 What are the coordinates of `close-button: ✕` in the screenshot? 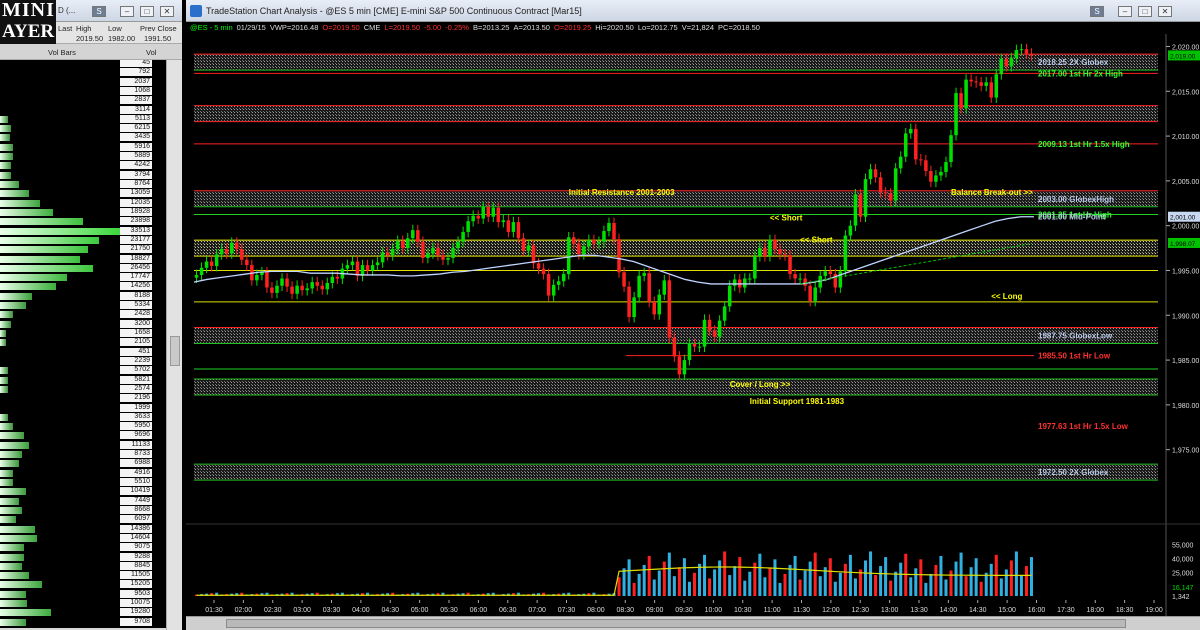 It's located at (167, 11).